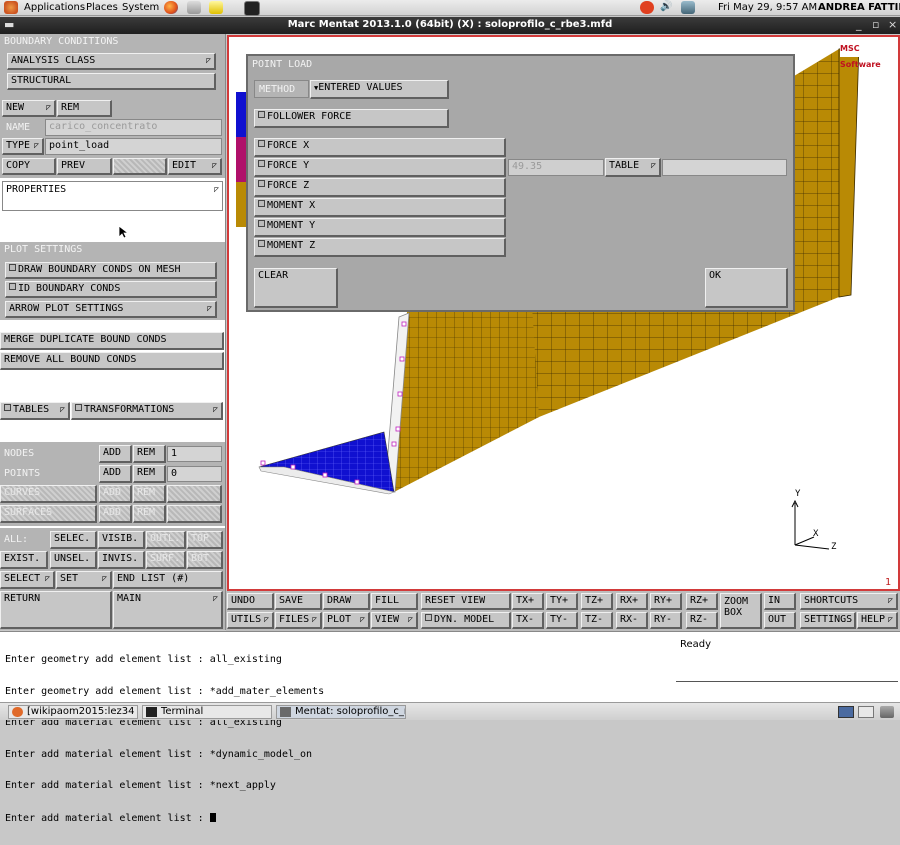 Image resolution: width=900 pixels, height=845 pixels. Describe the element at coordinates (112, 196) in the screenshot. I see `properties-button: PROPERTIES ◸` at that location.